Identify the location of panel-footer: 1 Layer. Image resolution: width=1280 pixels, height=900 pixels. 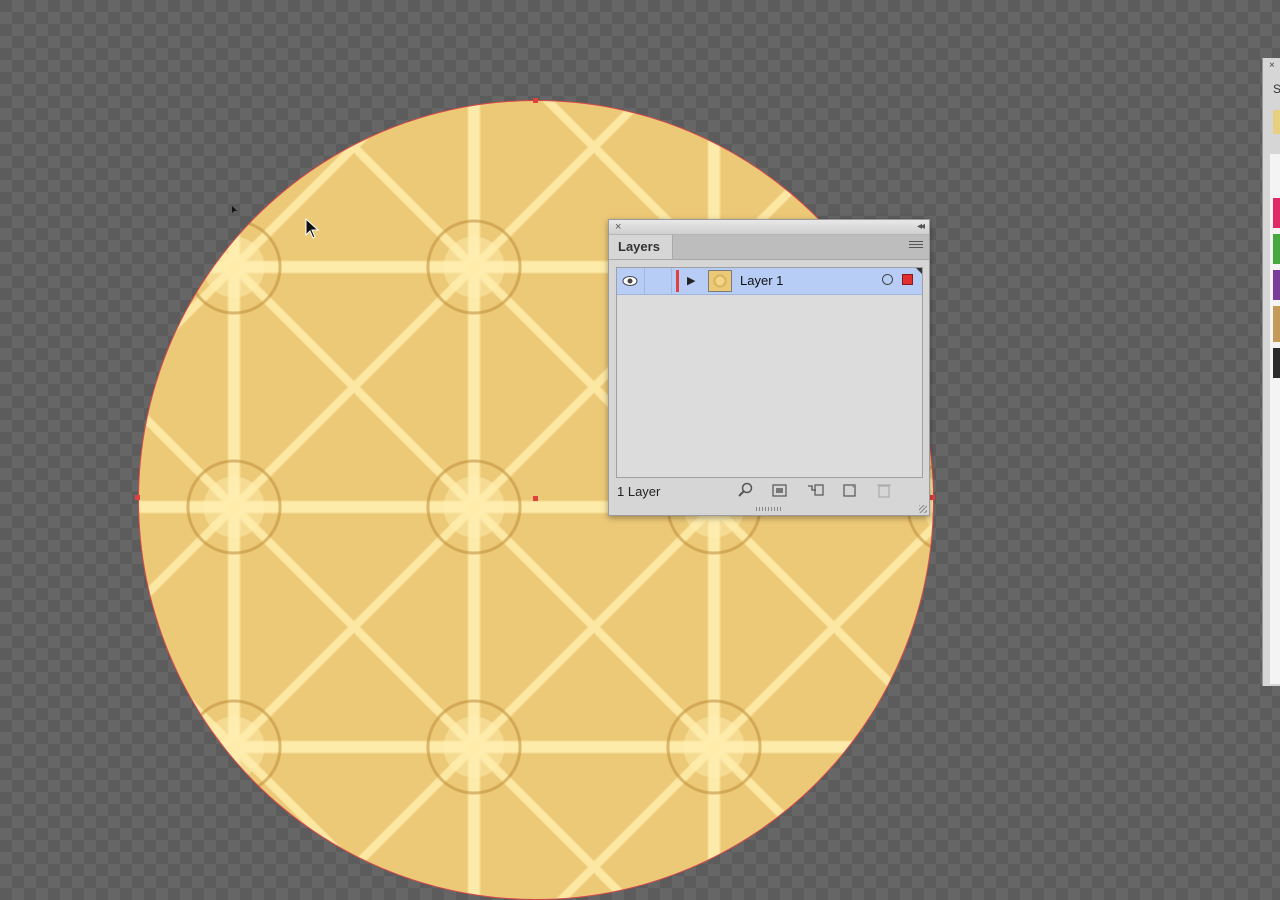
(769, 496).